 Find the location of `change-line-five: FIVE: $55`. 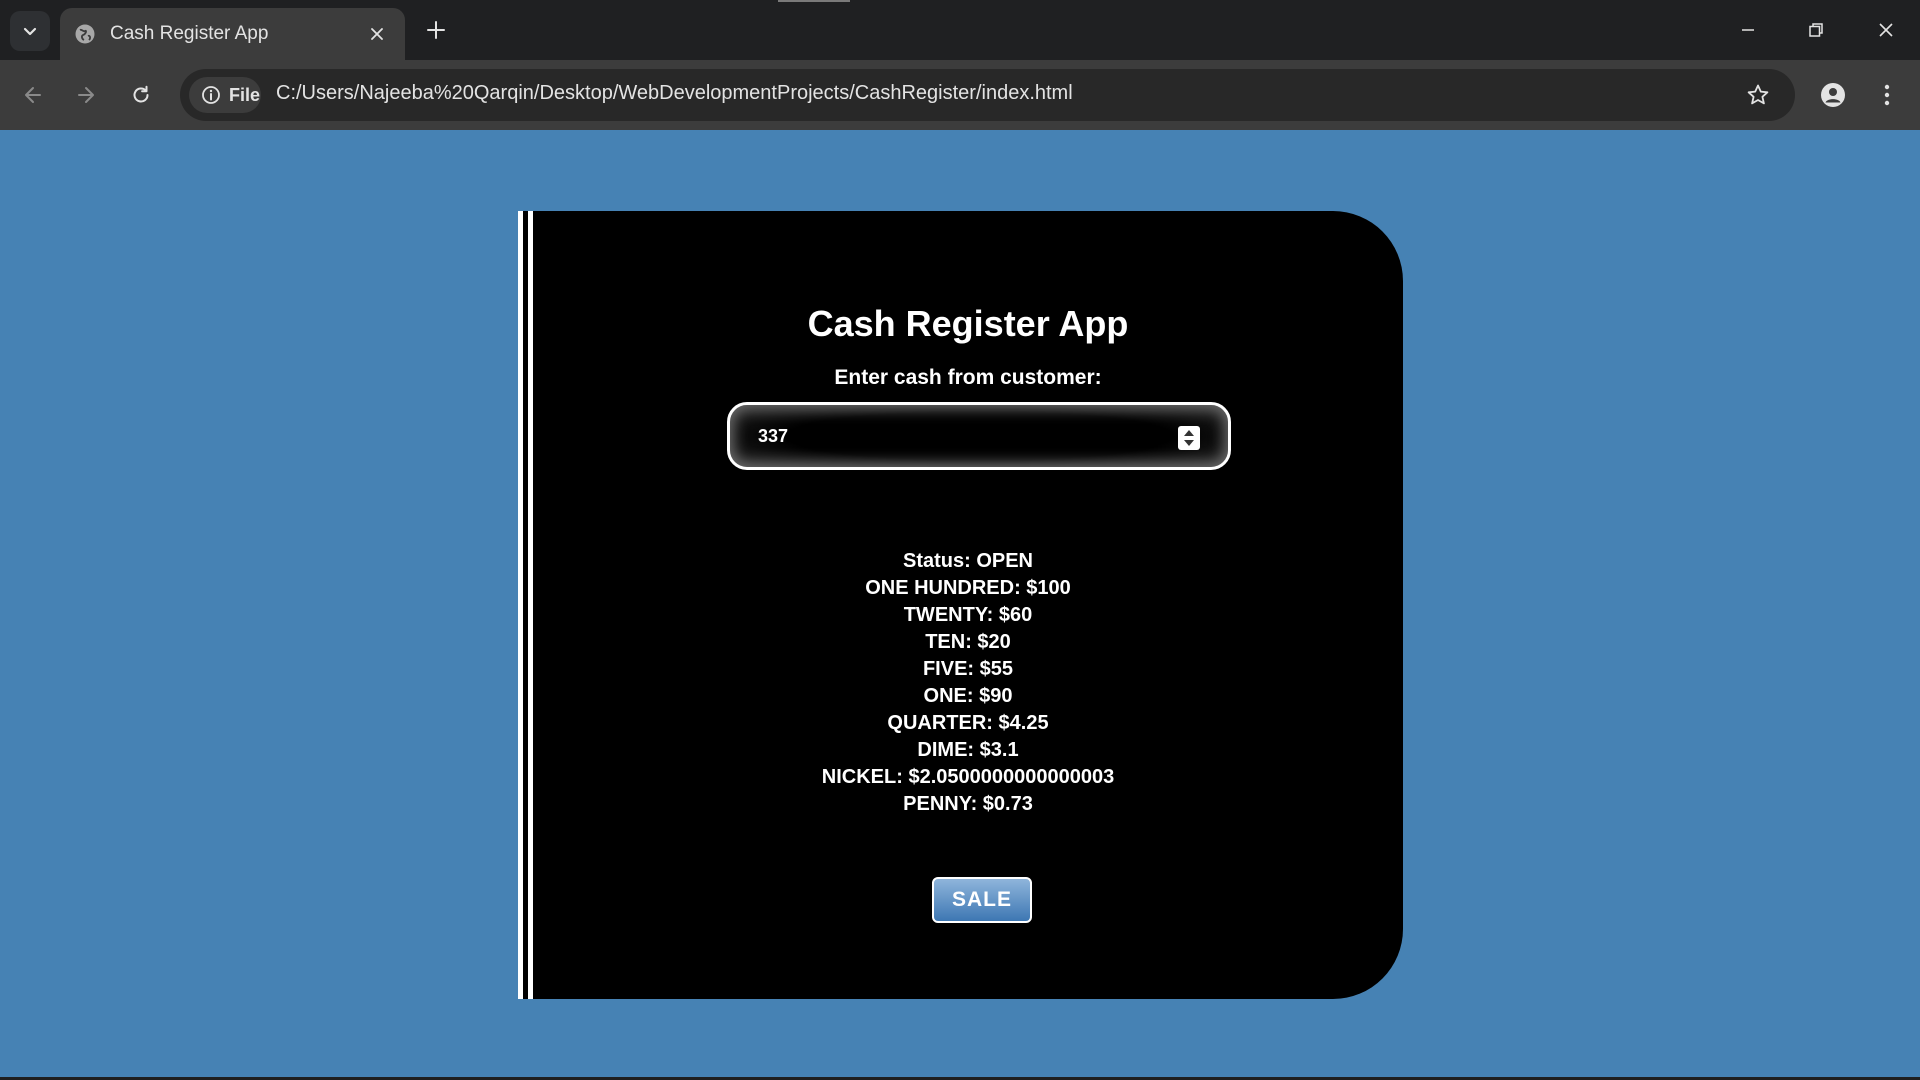

change-line-five: FIVE: $55 is located at coordinates (968, 669).